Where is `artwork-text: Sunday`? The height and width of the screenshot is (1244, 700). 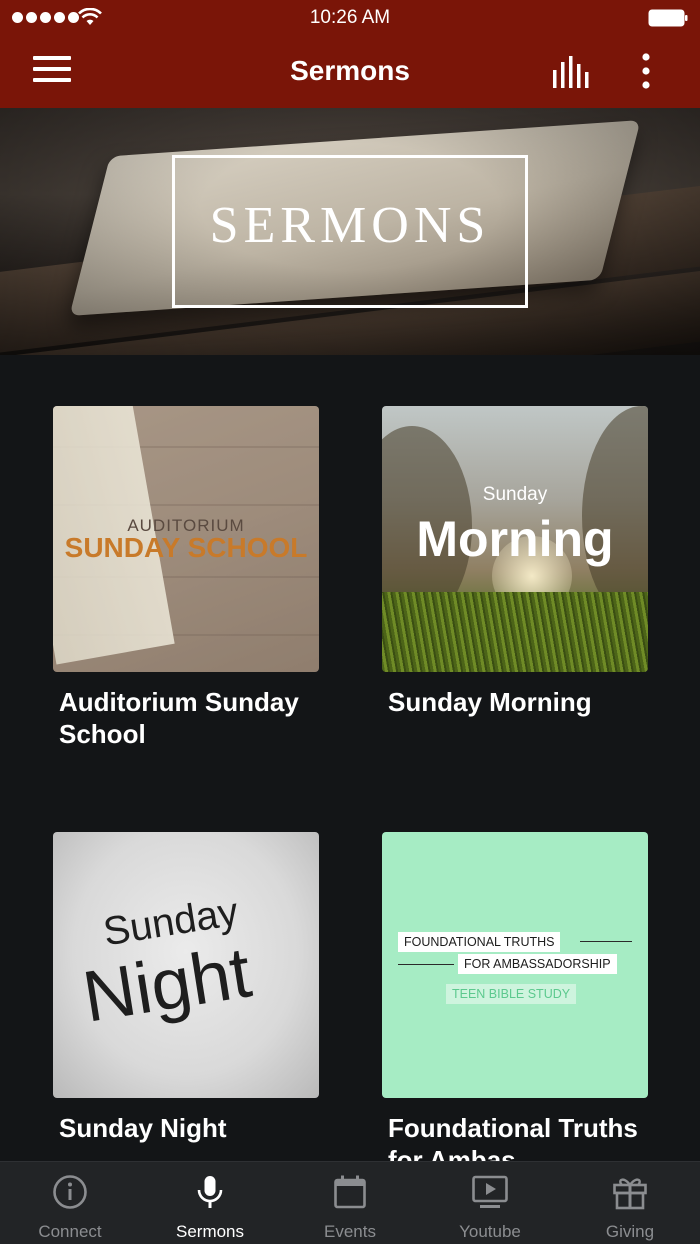 artwork-text: Sunday is located at coordinates (515, 494).